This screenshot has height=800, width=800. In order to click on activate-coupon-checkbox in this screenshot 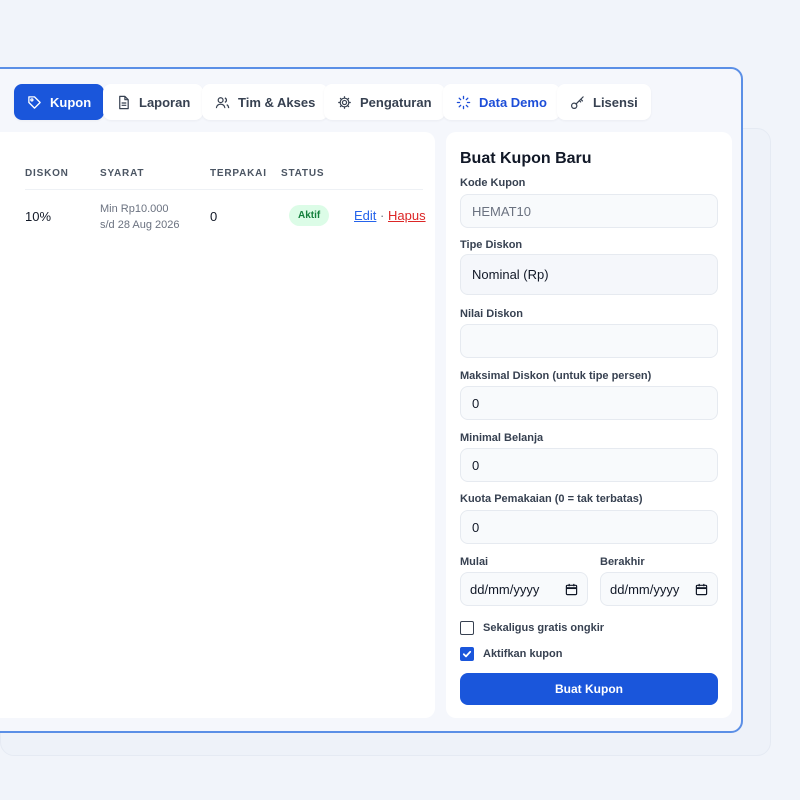, I will do `click(467, 654)`.